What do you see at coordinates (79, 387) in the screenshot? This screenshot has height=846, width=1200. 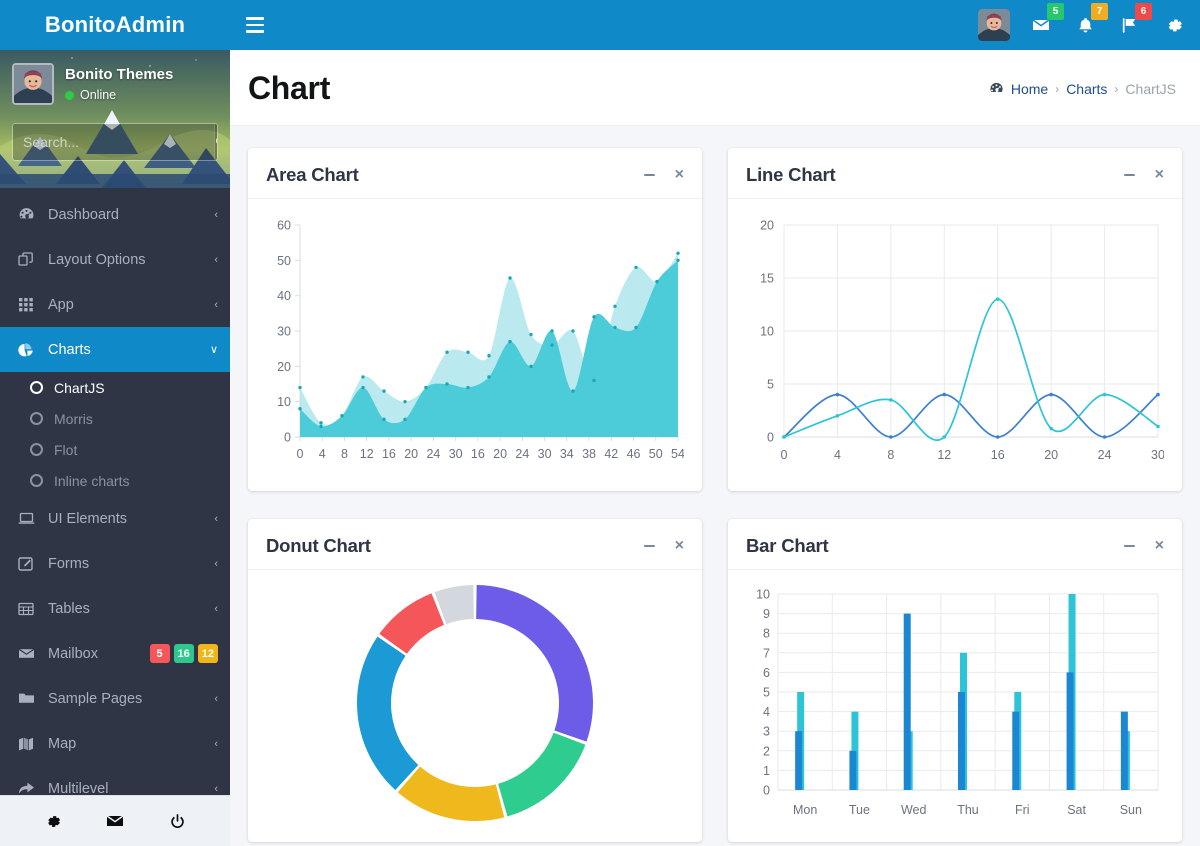 I see `sidebar-subitem-label: ChartJS` at bounding box center [79, 387].